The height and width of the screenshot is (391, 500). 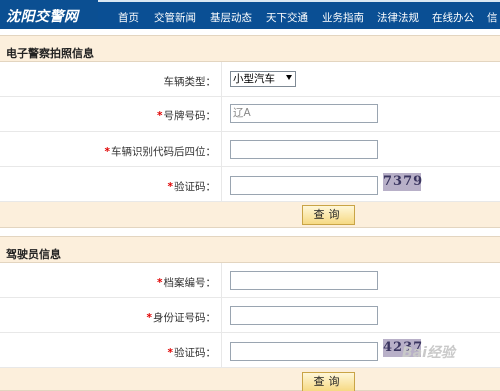 What do you see at coordinates (250, 379) in the screenshot?
I see `button-bar-2: 查询` at bounding box center [250, 379].